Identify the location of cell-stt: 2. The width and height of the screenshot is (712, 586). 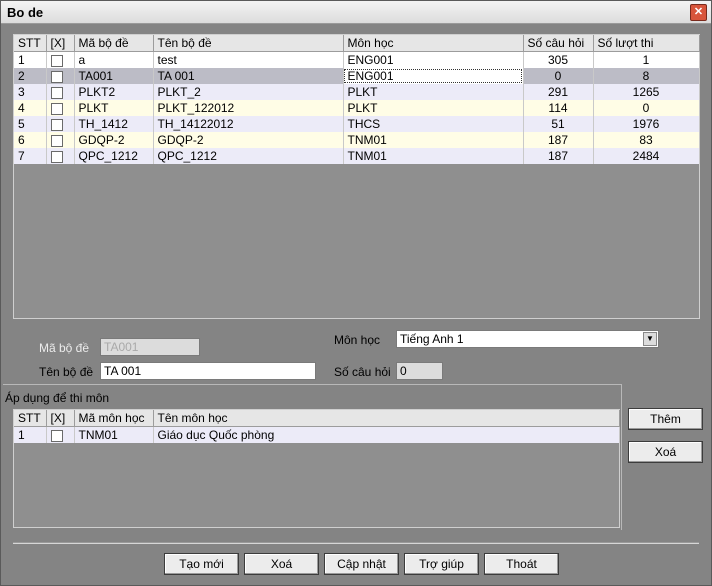
(30, 76).